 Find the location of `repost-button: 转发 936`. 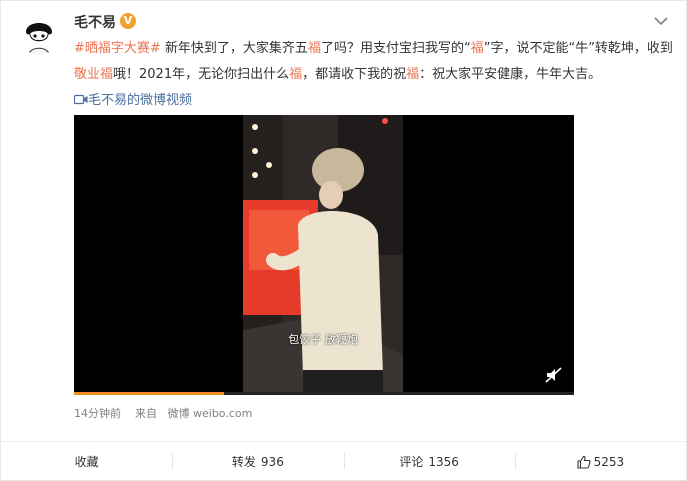

repost-button: 转发 936 is located at coordinates (257, 461).